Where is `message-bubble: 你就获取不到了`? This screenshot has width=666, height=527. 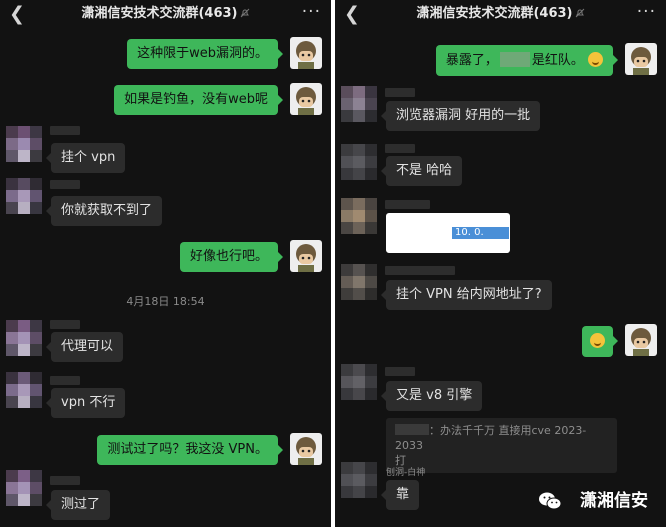
message-bubble: 你就获取不到了 is located at coordinates (104, 211).